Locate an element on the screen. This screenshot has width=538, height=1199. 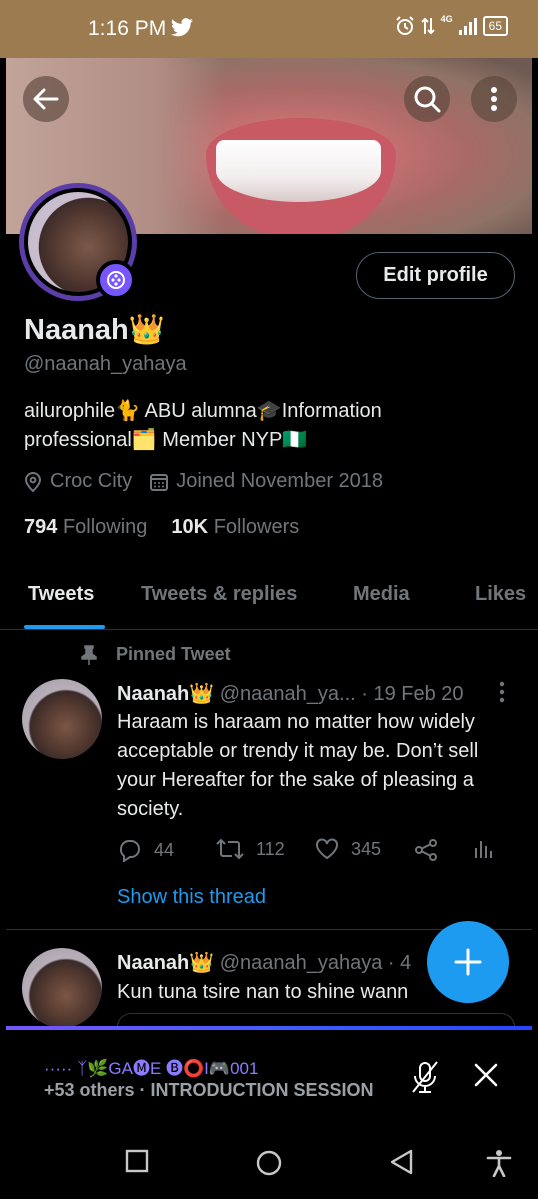
spaces-live-badge is located at coordinates (116, 280).